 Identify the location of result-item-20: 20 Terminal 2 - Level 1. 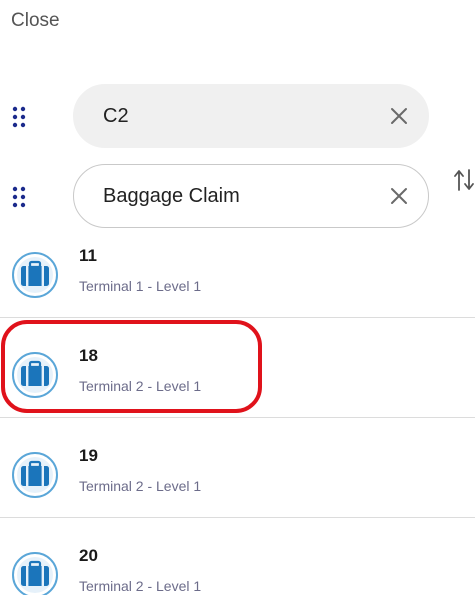
(237, 556).